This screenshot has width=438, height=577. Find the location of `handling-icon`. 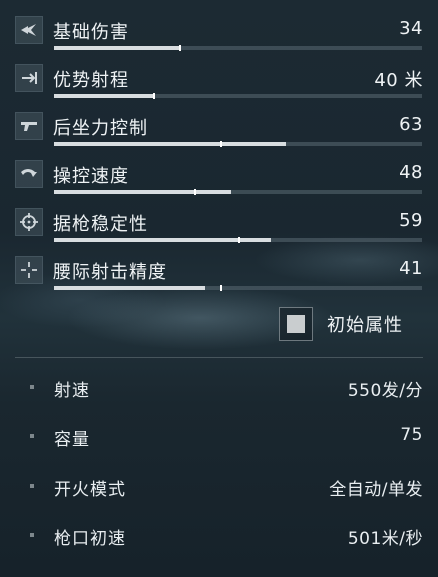

handling-icon is located at coordinates (29, 174).